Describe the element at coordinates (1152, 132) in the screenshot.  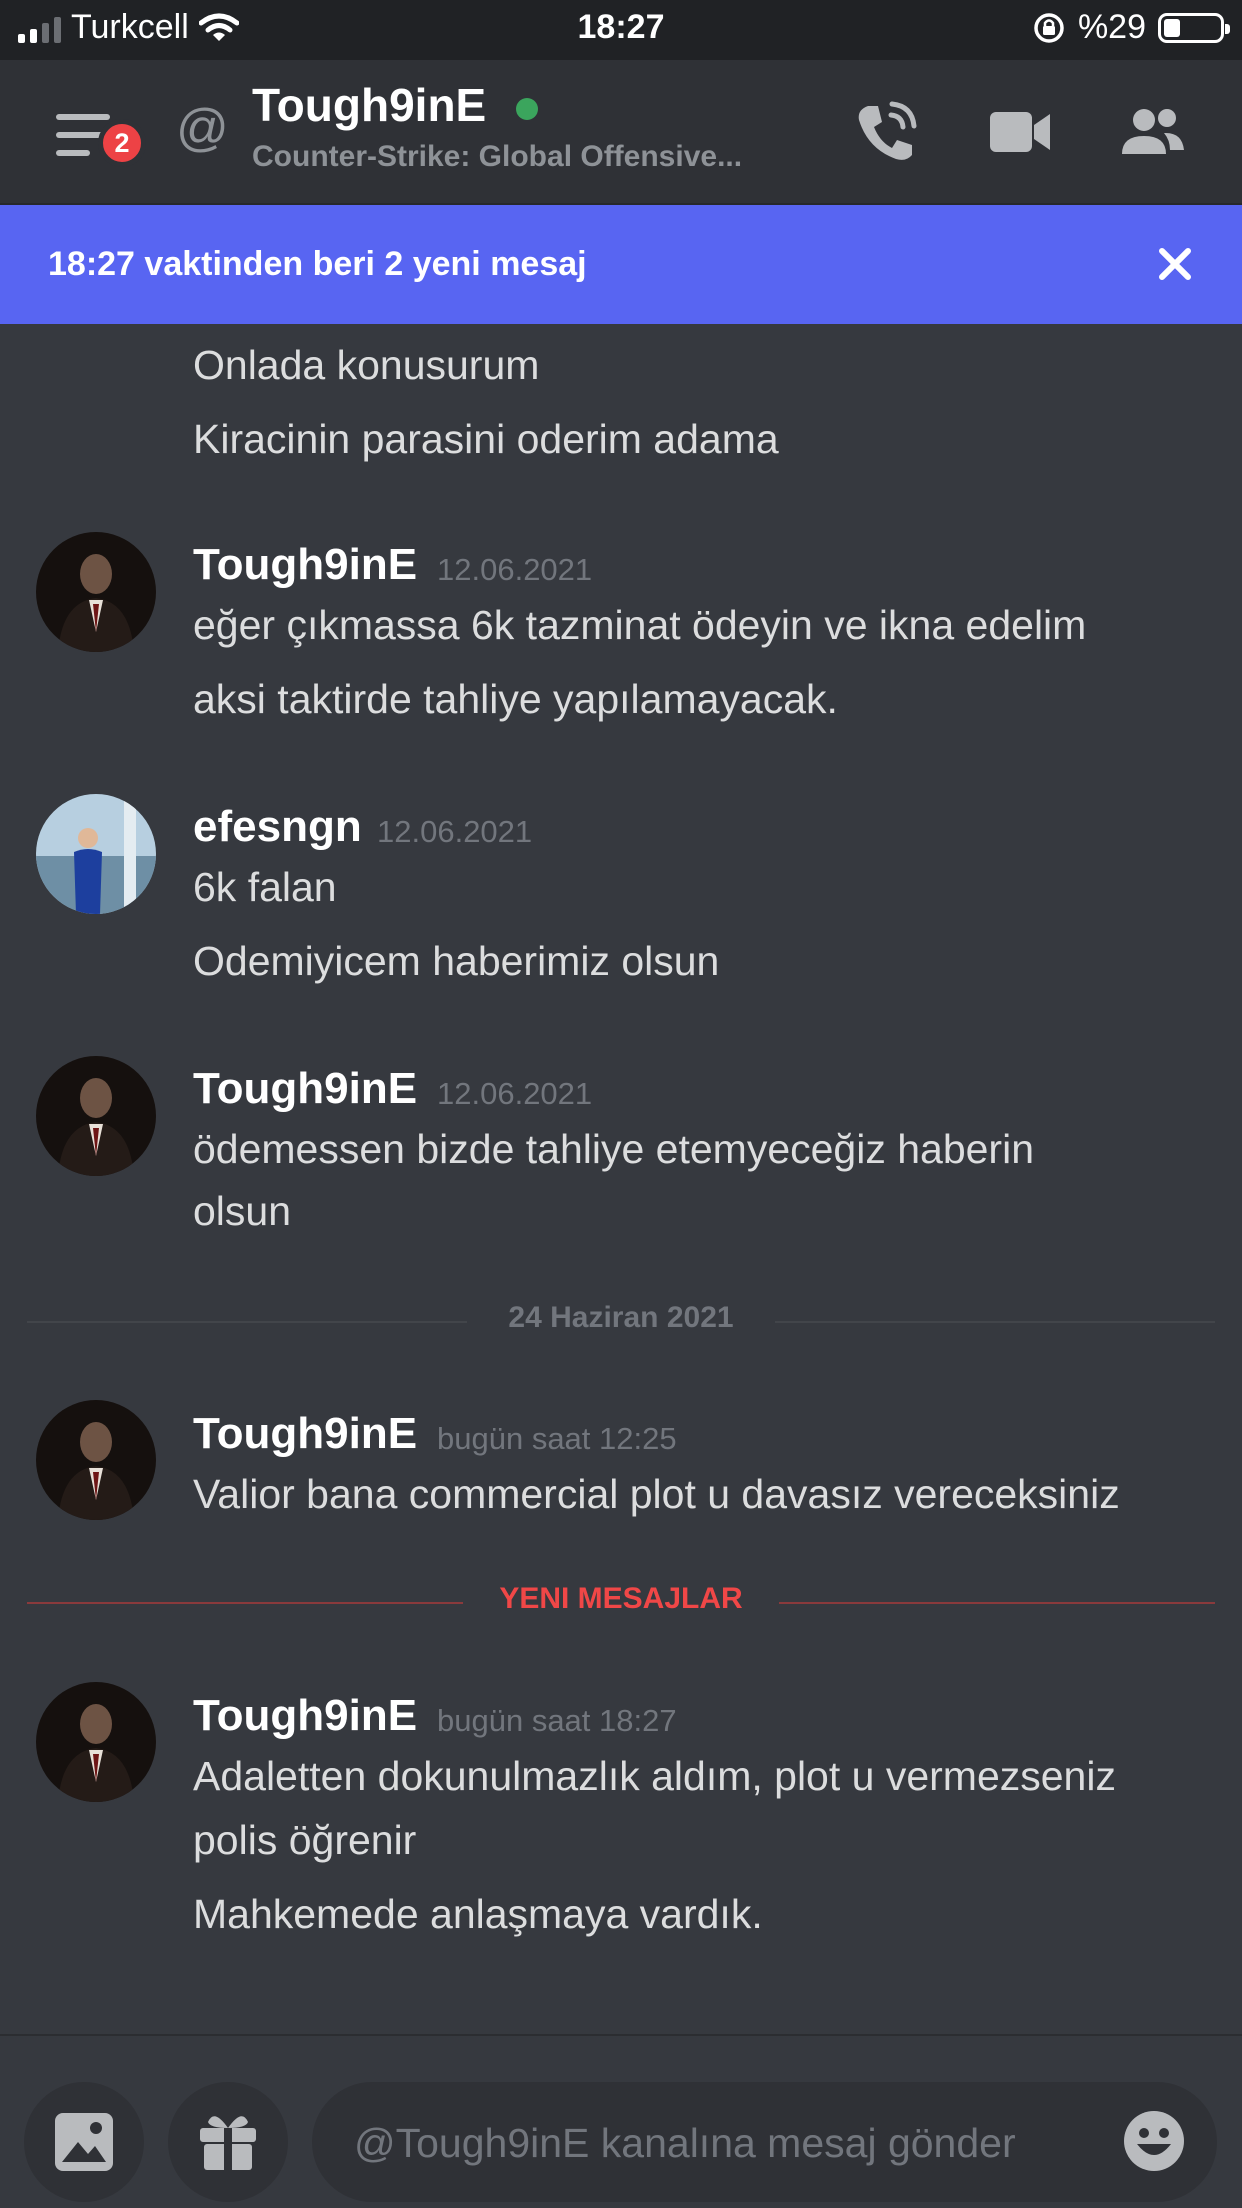
I see `people-icon` at that location.